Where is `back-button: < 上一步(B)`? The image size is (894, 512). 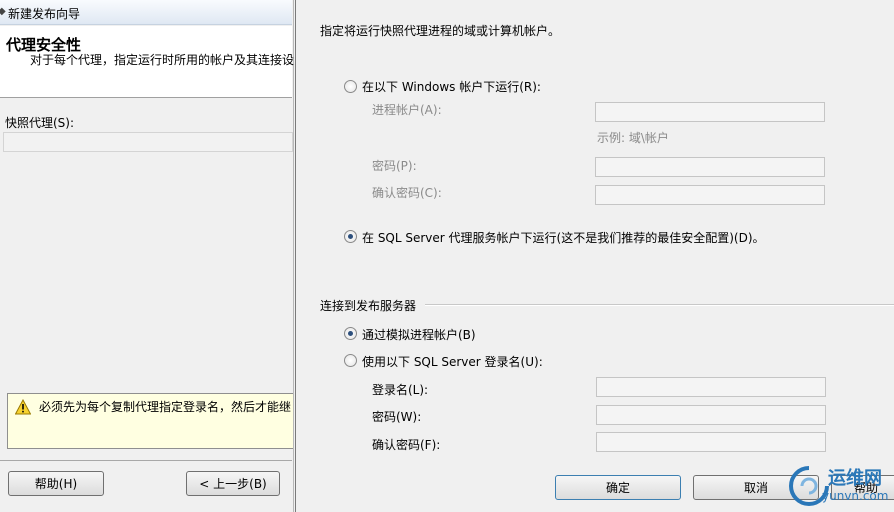
back-button: < 上一步(B) is located at coordinates (233, 483).